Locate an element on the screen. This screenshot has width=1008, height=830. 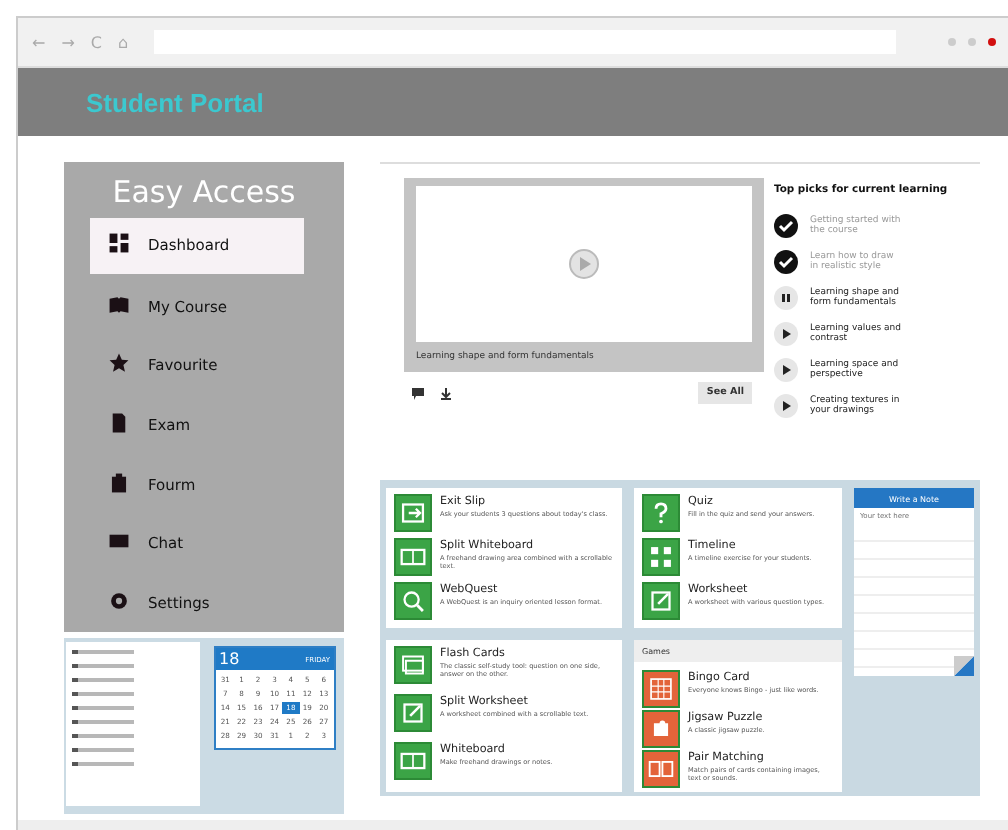
comment-icon is located at coordinates (418, 393).